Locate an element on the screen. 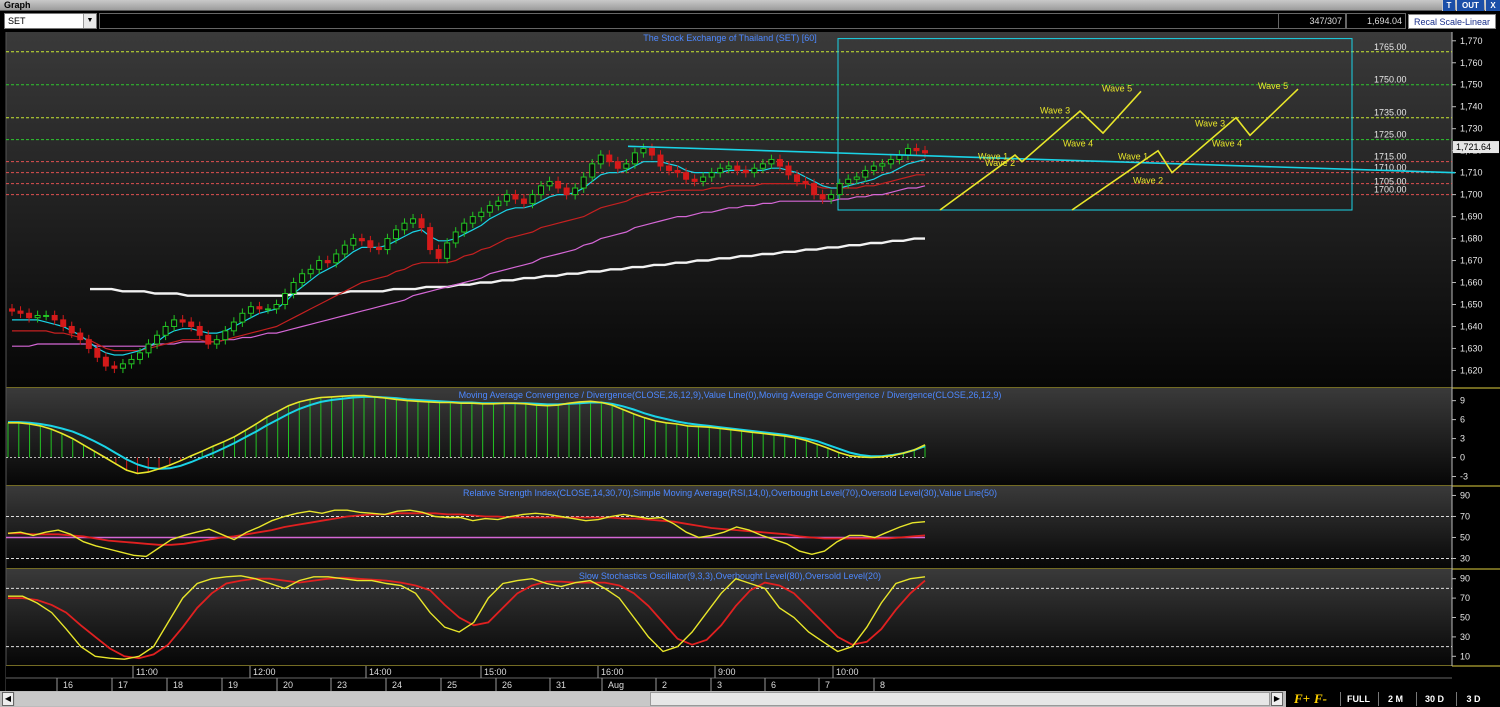 The width and height of the screenshot is (1500, 707). level-label: 1725.00 is located at coordinates (1390, 135).